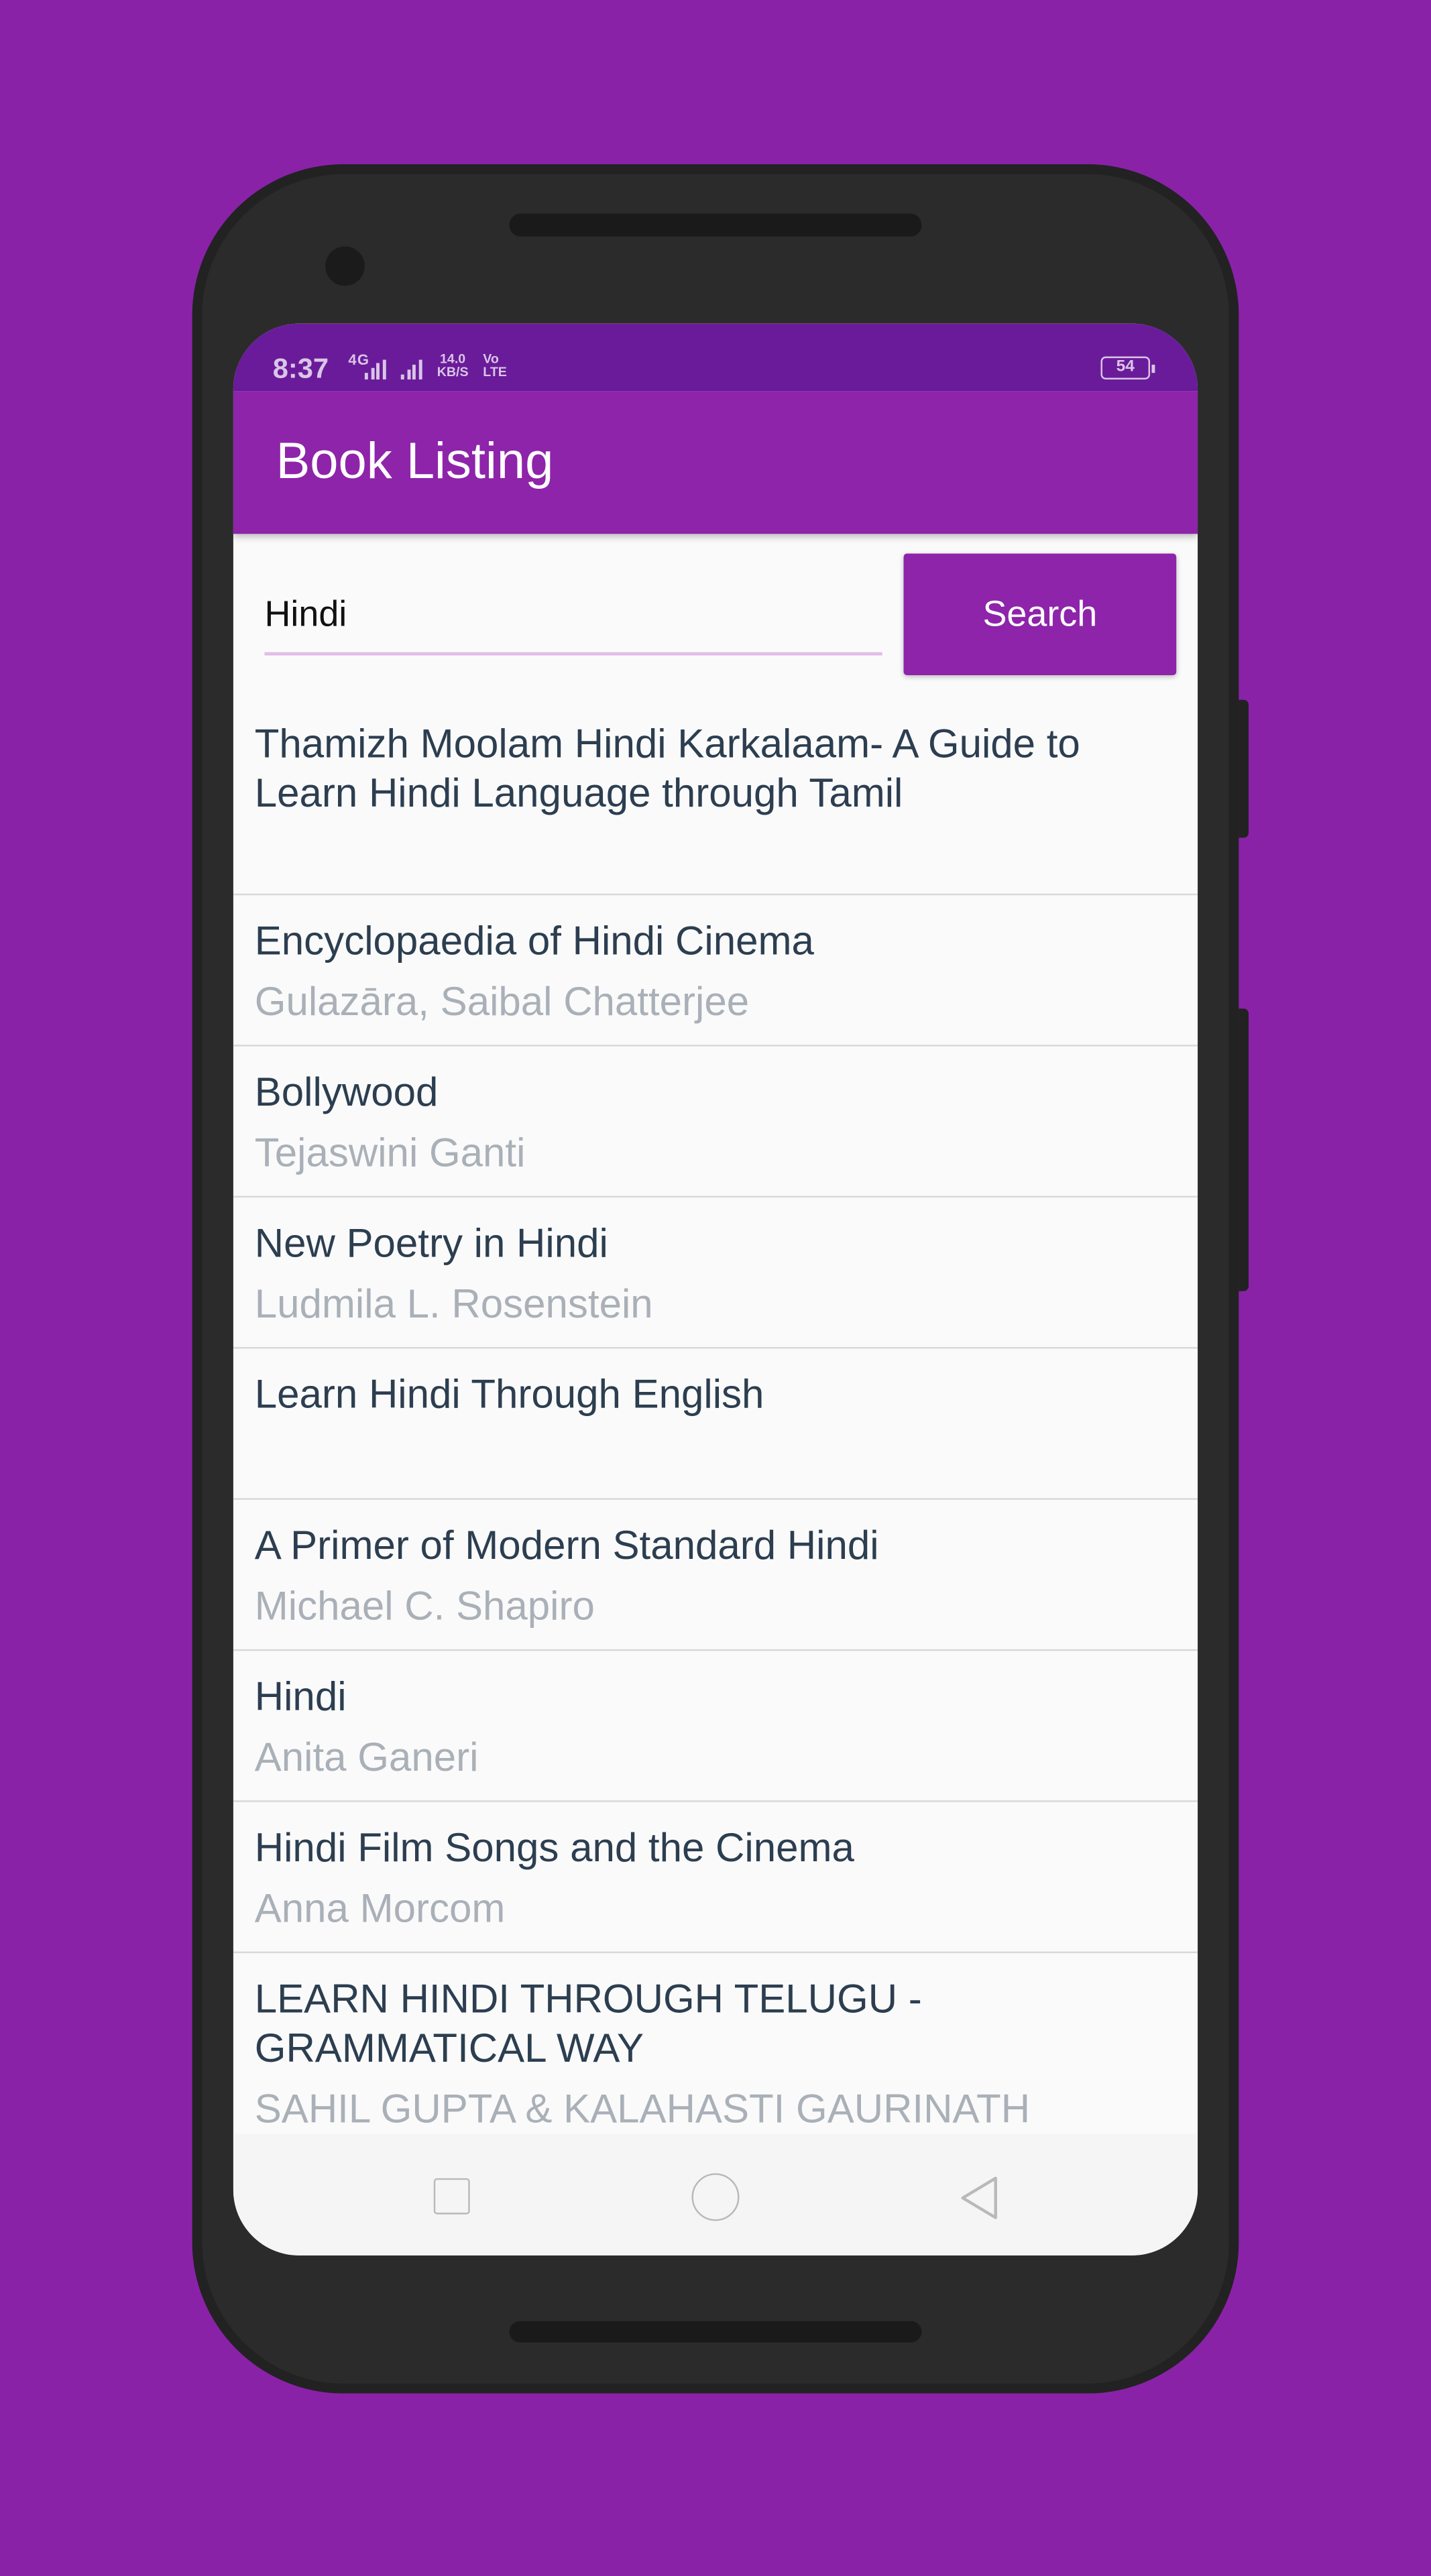 The width and height of the screenshot is (1431, 2576). Describe the element at coordinates (1040, 614) in the screenshot. I see `search-button: Search` at that location.